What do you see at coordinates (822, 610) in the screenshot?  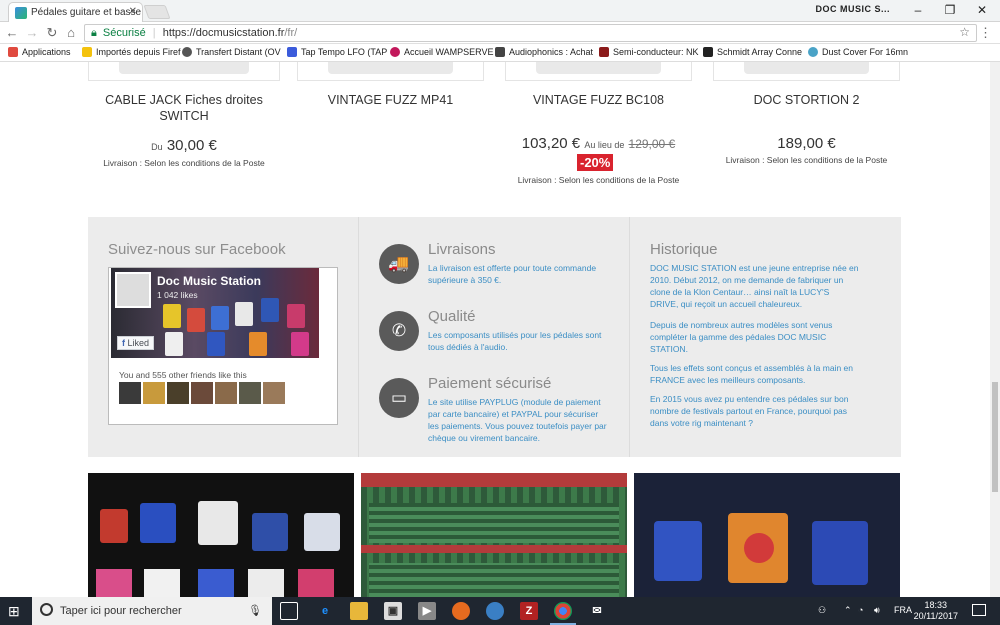 I see `people-icon: ⚇` at bounding box center [822, 610].